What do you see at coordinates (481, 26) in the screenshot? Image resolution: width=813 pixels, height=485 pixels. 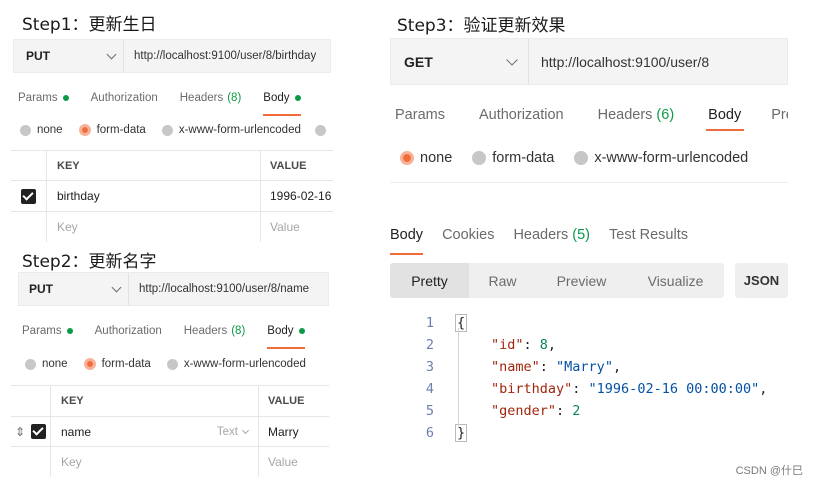 I see `step3-title: Step3：验证更新效果` at bounding box center [481, 26].